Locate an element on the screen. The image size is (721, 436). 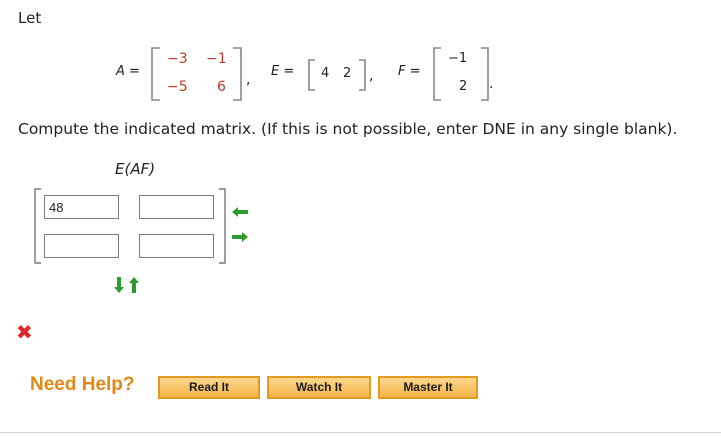
answer-cell-r1c2 is located at coordinates (176, 207).